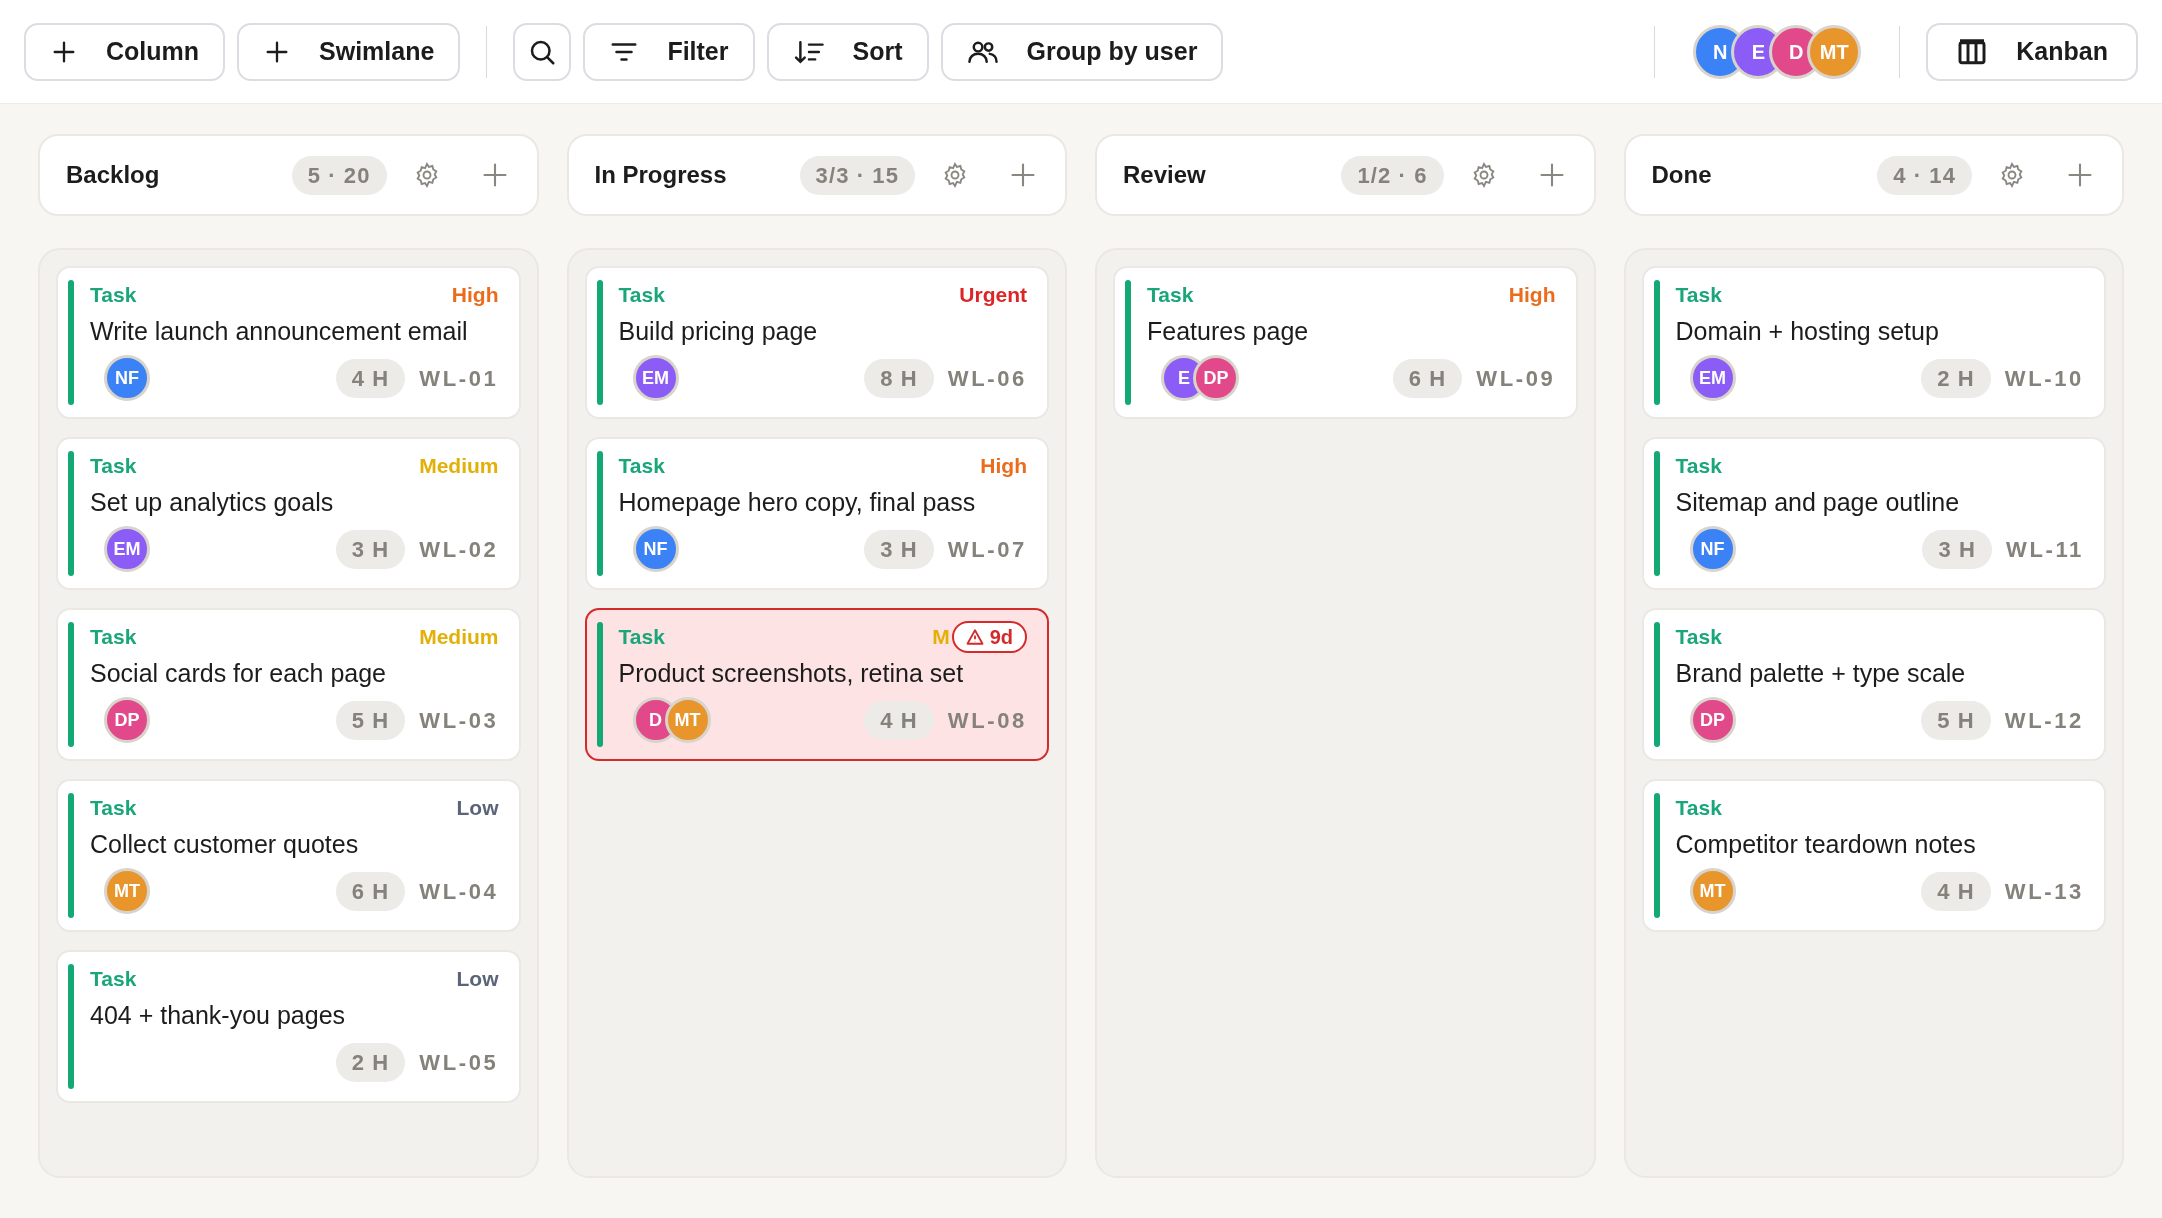 The width and height of the screenshot is (2162, 1218). I want to click on task-id: WL-09, so click(1516, 378).